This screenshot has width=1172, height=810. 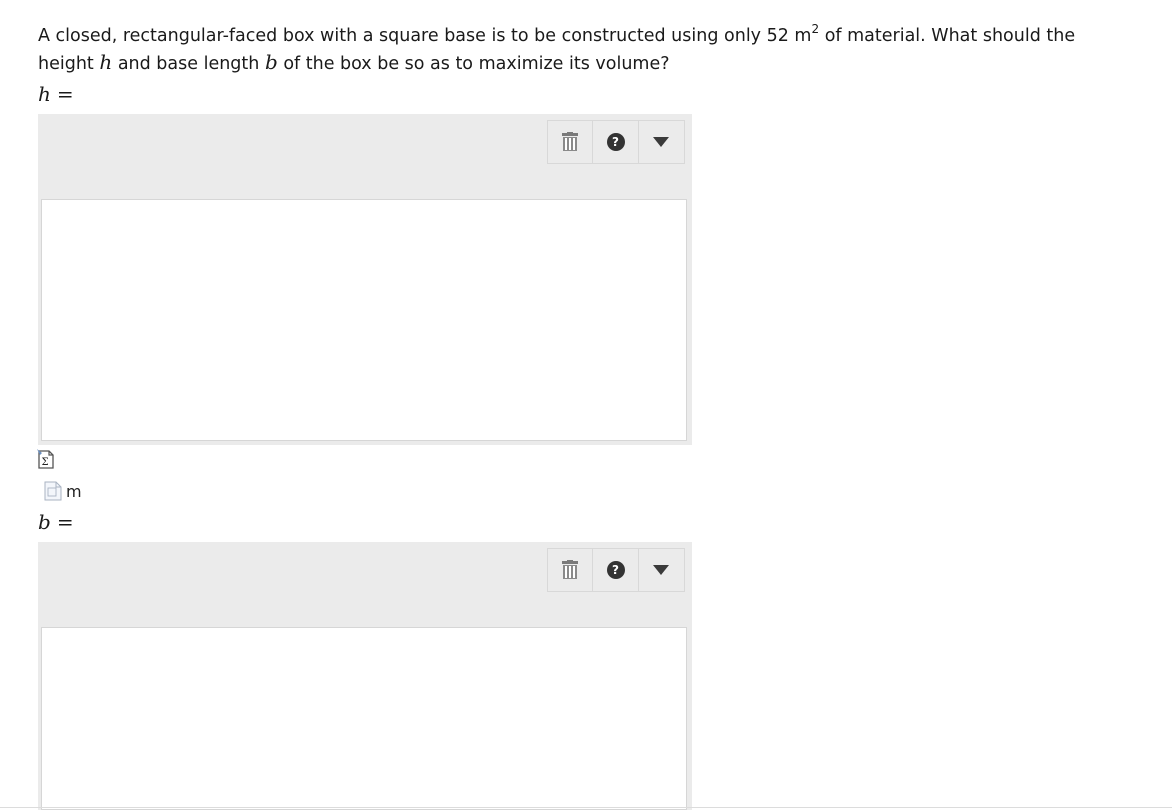 What do you see at coordinates (45, 462) in the screenshot?
I see `svg-text: Σ` at bounding box center [45, 462].